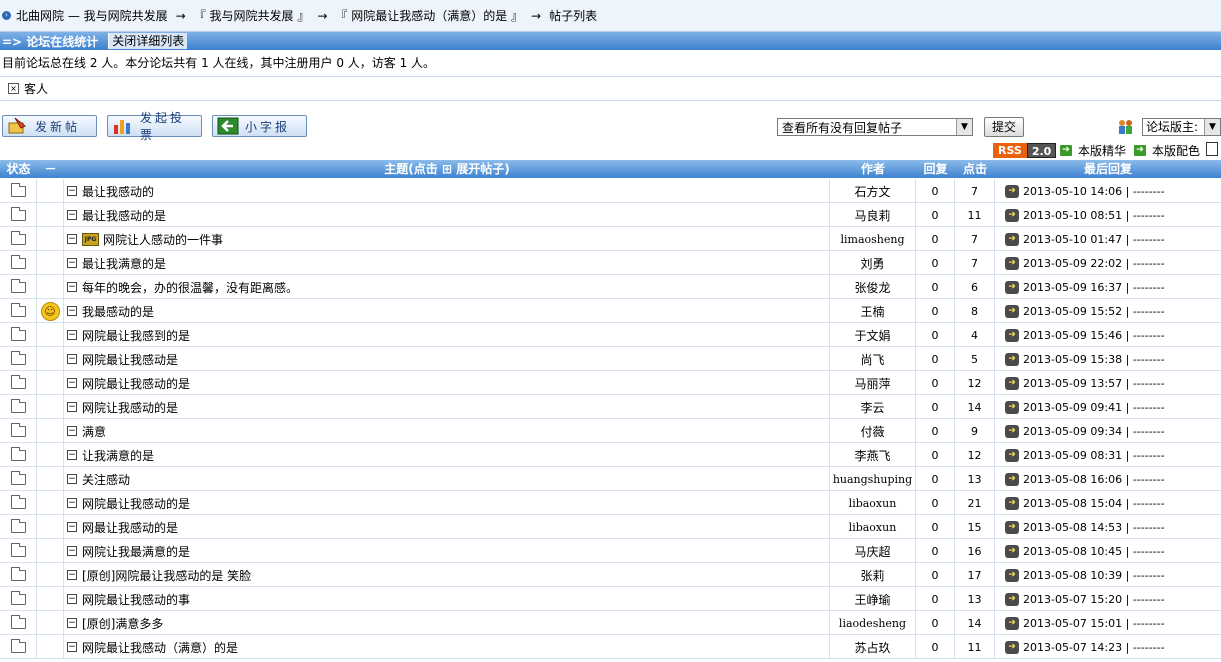 This screenshot has height=662, width=1221. I want to click on author-link: huangshuping, so click(872, 479).